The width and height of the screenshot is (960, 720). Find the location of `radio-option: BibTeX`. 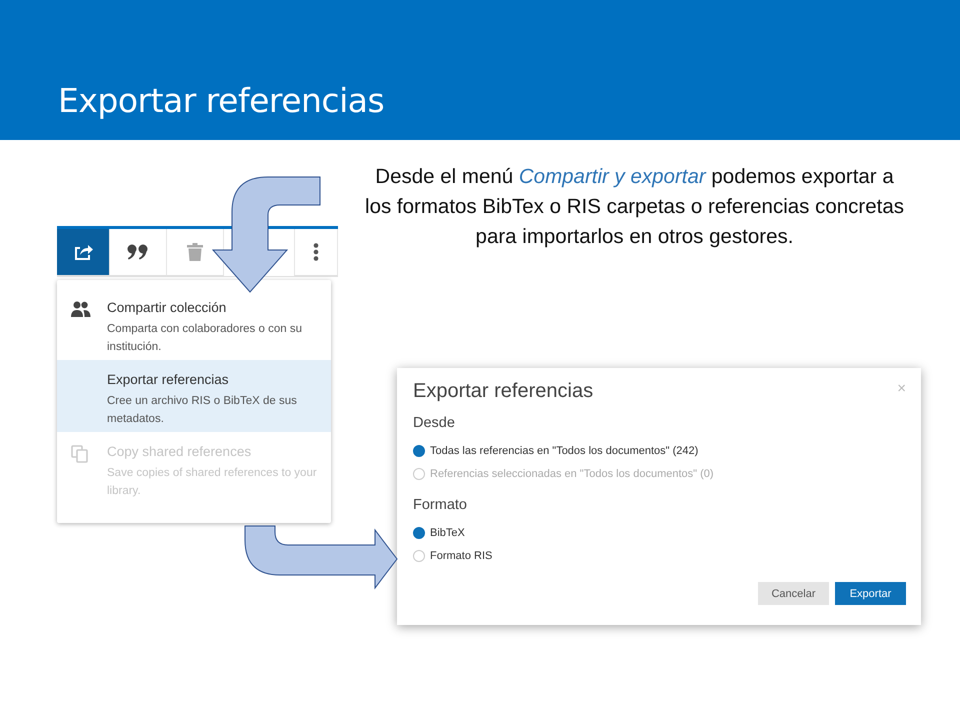

radio-option: BibTeX is located at coordinates (659, 533).